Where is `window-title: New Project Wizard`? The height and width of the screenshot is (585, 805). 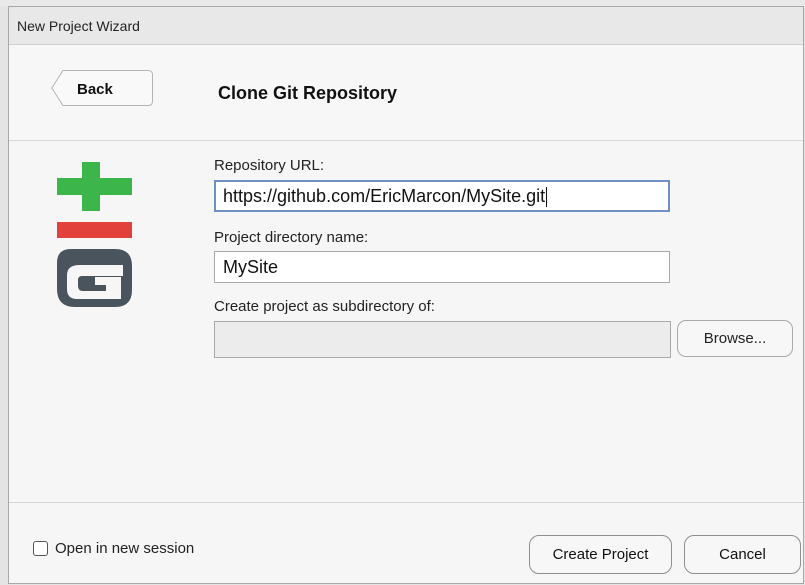 window-title: New Project Wizard is located at coordinates (78, 26).